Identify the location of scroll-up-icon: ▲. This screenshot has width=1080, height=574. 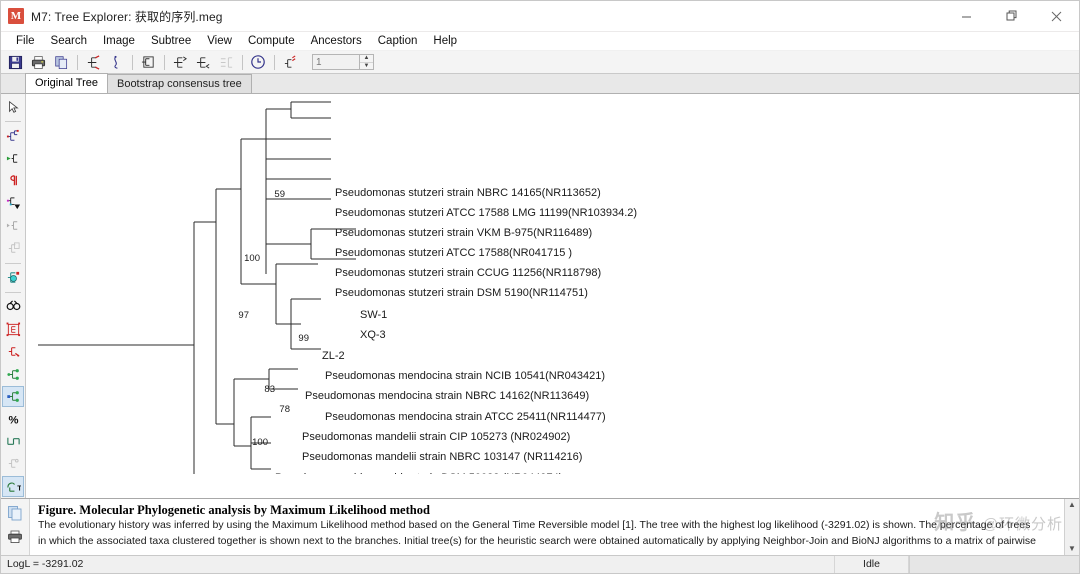
(1072, 505).